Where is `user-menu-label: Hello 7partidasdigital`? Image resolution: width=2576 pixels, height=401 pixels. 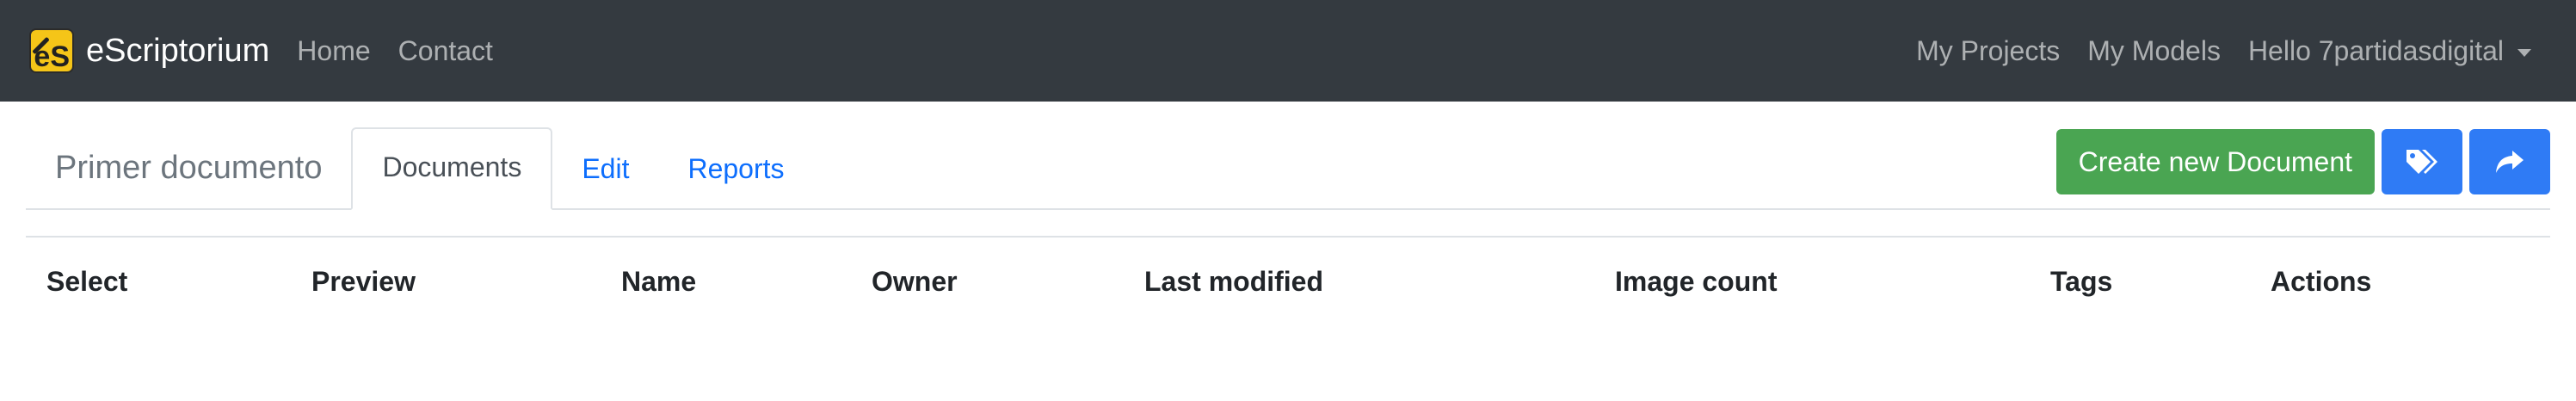 user-menu-label: Hello 7partidasdigital is located at coordinates (2376, 50).